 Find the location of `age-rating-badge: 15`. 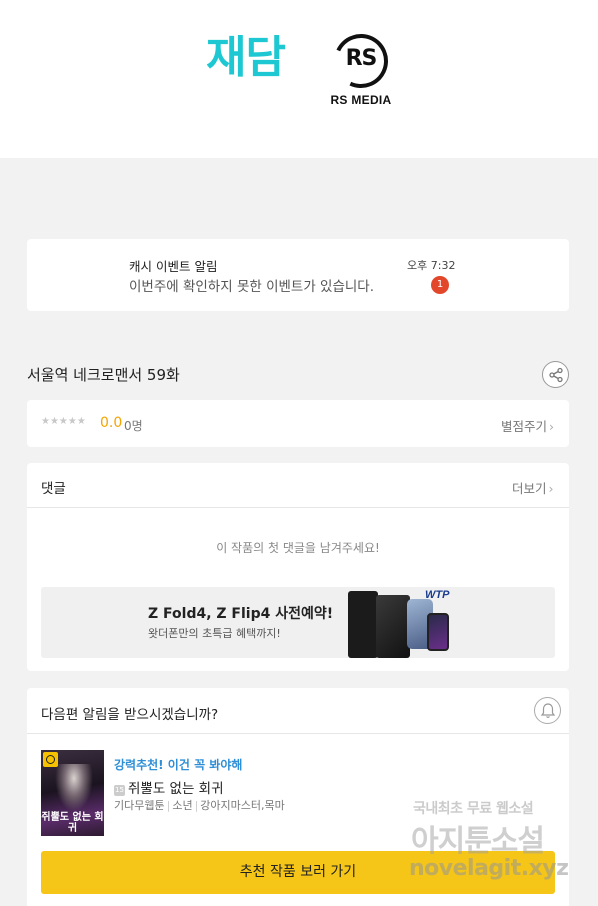

age-rating-badge: 15 is located at coordinates (119, 790).